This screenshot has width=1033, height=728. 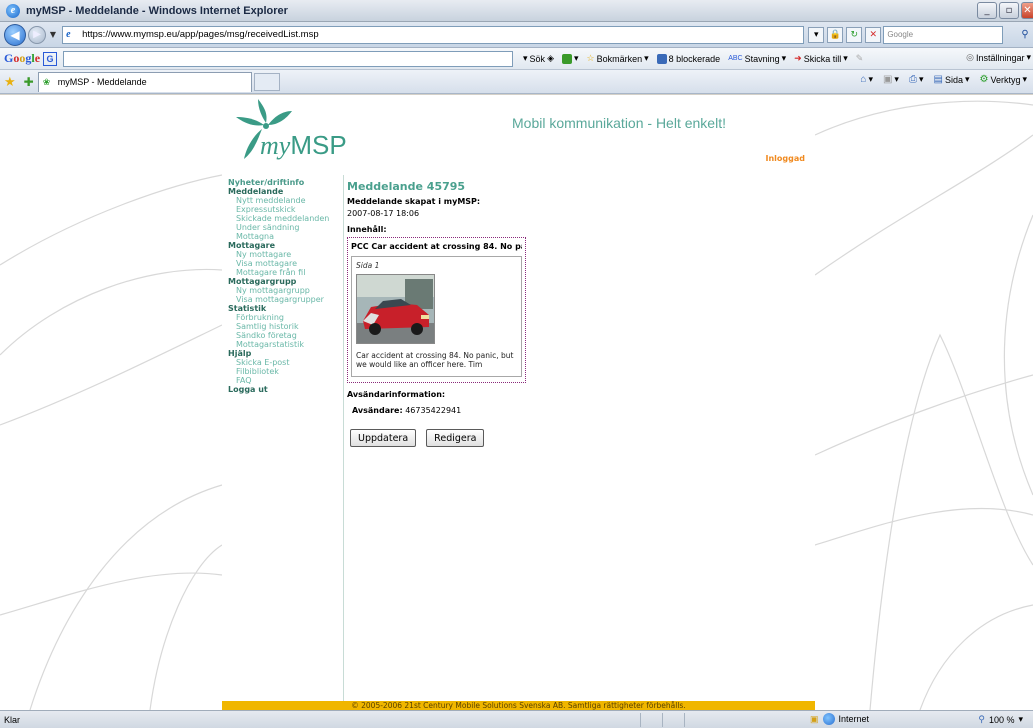 What do you see at coordinates (266, 81) in the screenshot?
I see `new-tab-button` at bounding box center [266, 81].